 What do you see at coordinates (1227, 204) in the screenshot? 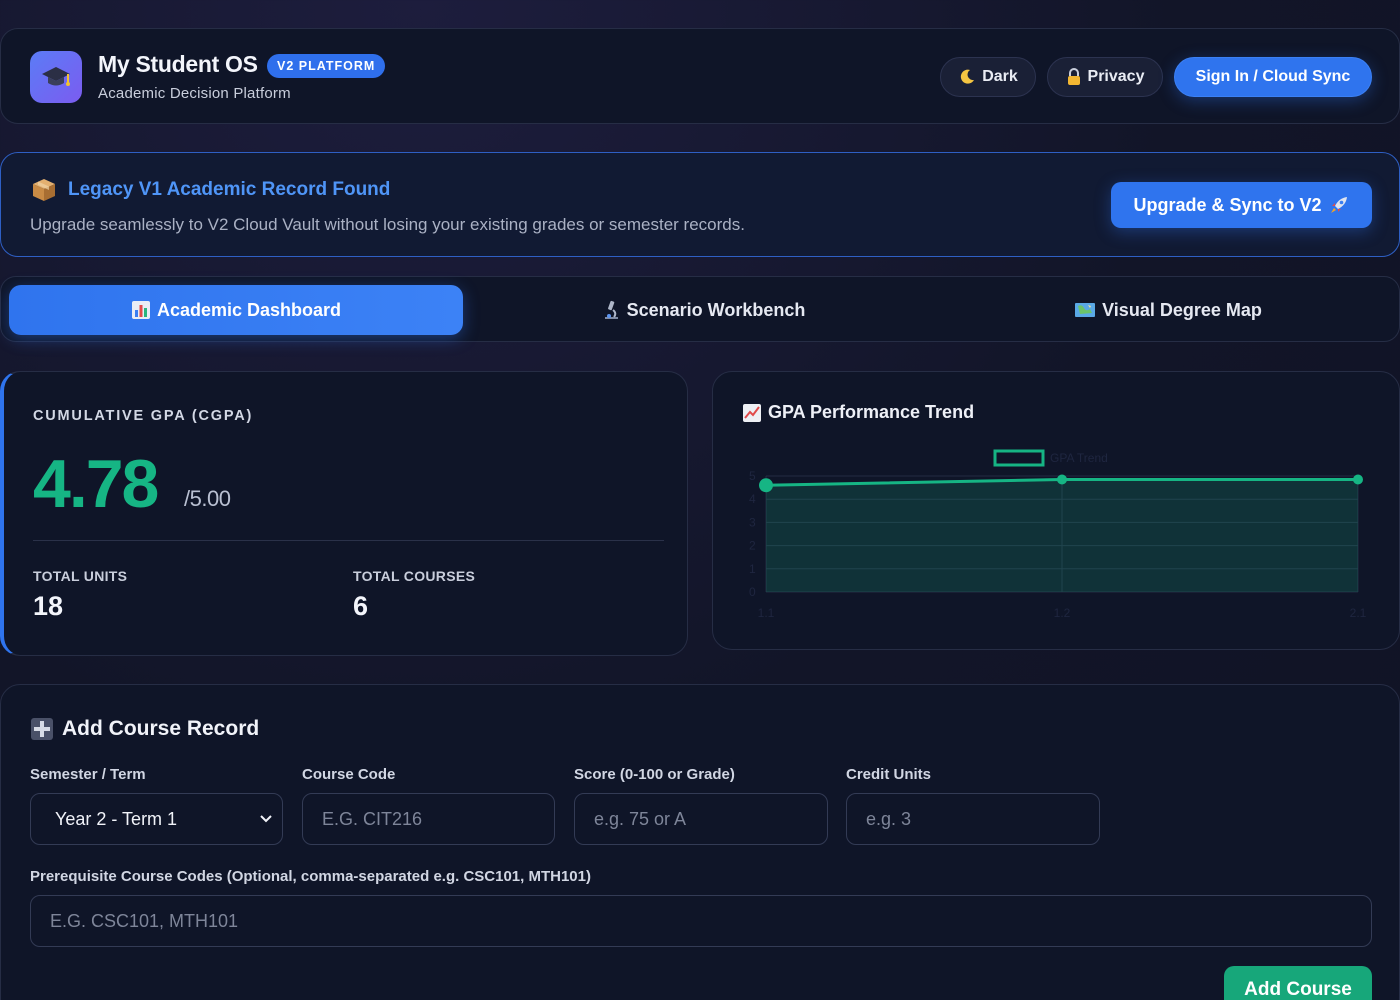
I see `upgrade-sync-label: Upgrade & Sync to V2` at bounding box center [1227, 204].